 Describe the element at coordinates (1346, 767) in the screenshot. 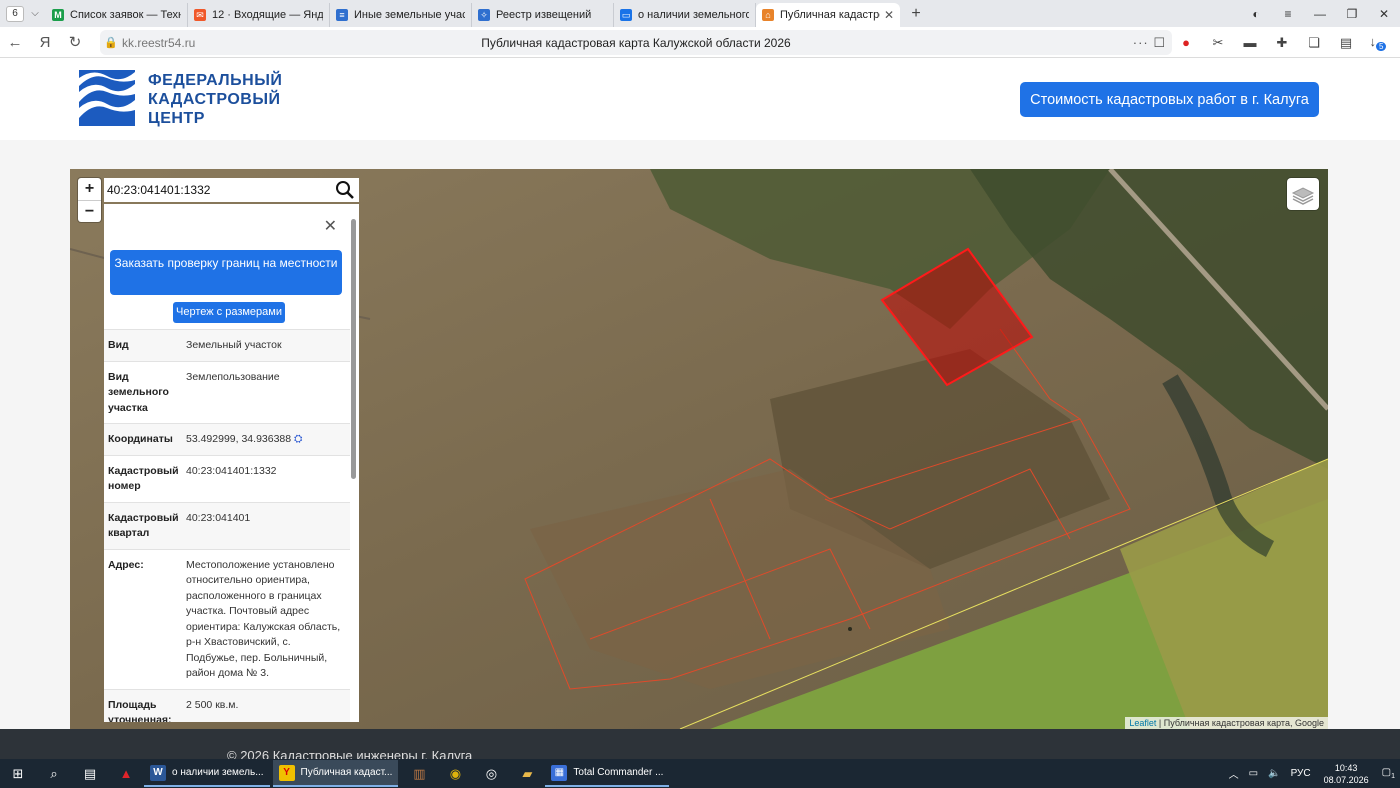

I see `clock-time: 10:43` at that location.